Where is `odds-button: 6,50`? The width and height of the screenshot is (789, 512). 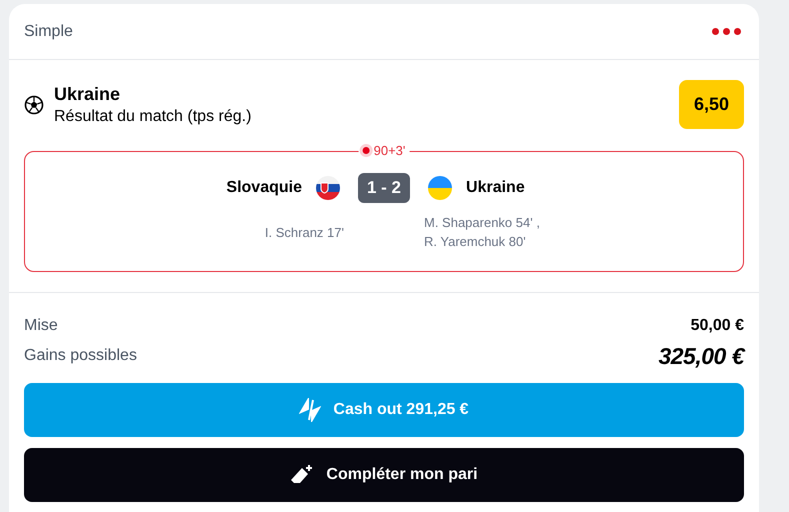
odds-button: 6,50 is located at coordinates (711, 104).